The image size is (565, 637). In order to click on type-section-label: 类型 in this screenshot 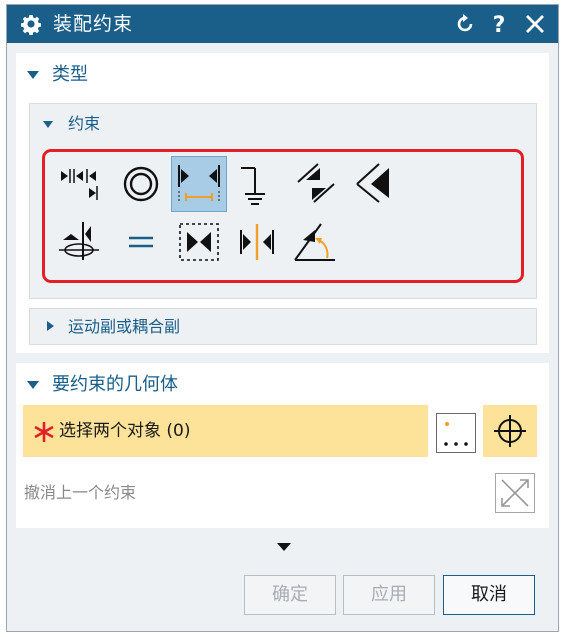, I will do `click(70, 74)`.